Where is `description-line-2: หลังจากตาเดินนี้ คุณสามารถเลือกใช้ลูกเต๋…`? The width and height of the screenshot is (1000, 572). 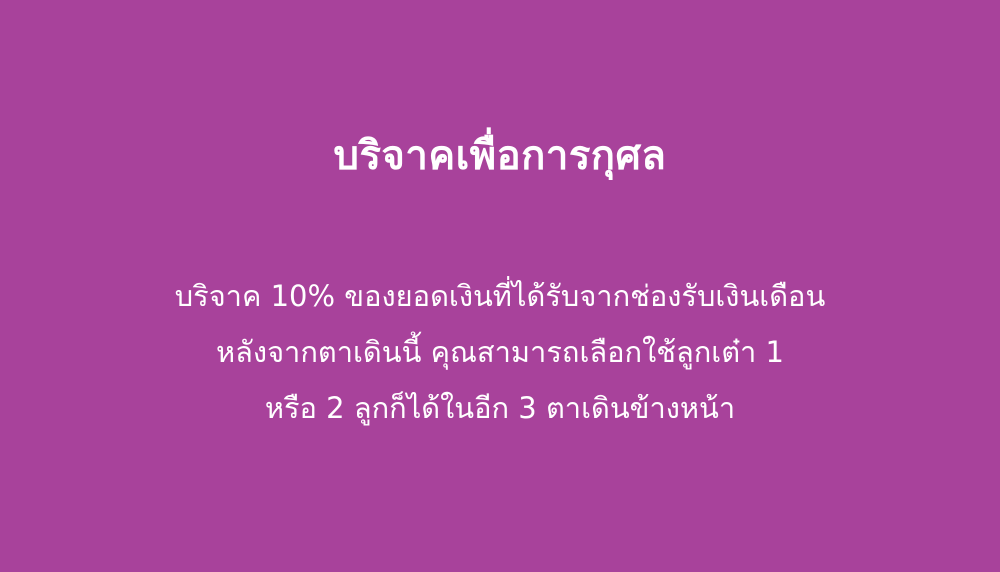 description-line-2: หลังจากตาเดินนี้ คุณสามารถเลือกใช้ลูกเต๋… is located at coordinates (500, 352).